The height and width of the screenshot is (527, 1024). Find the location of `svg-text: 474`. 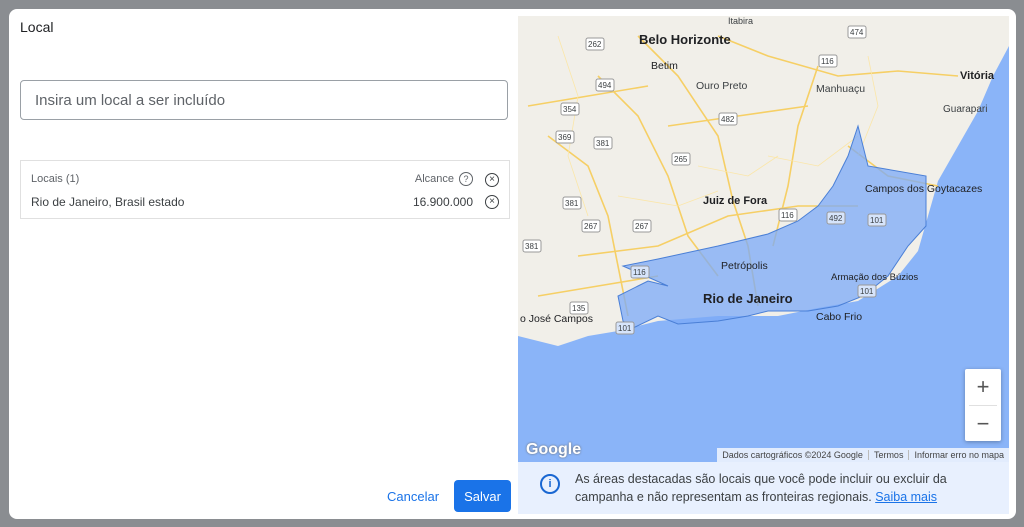

svg-text: 474 is located at coordinates (857, 32).